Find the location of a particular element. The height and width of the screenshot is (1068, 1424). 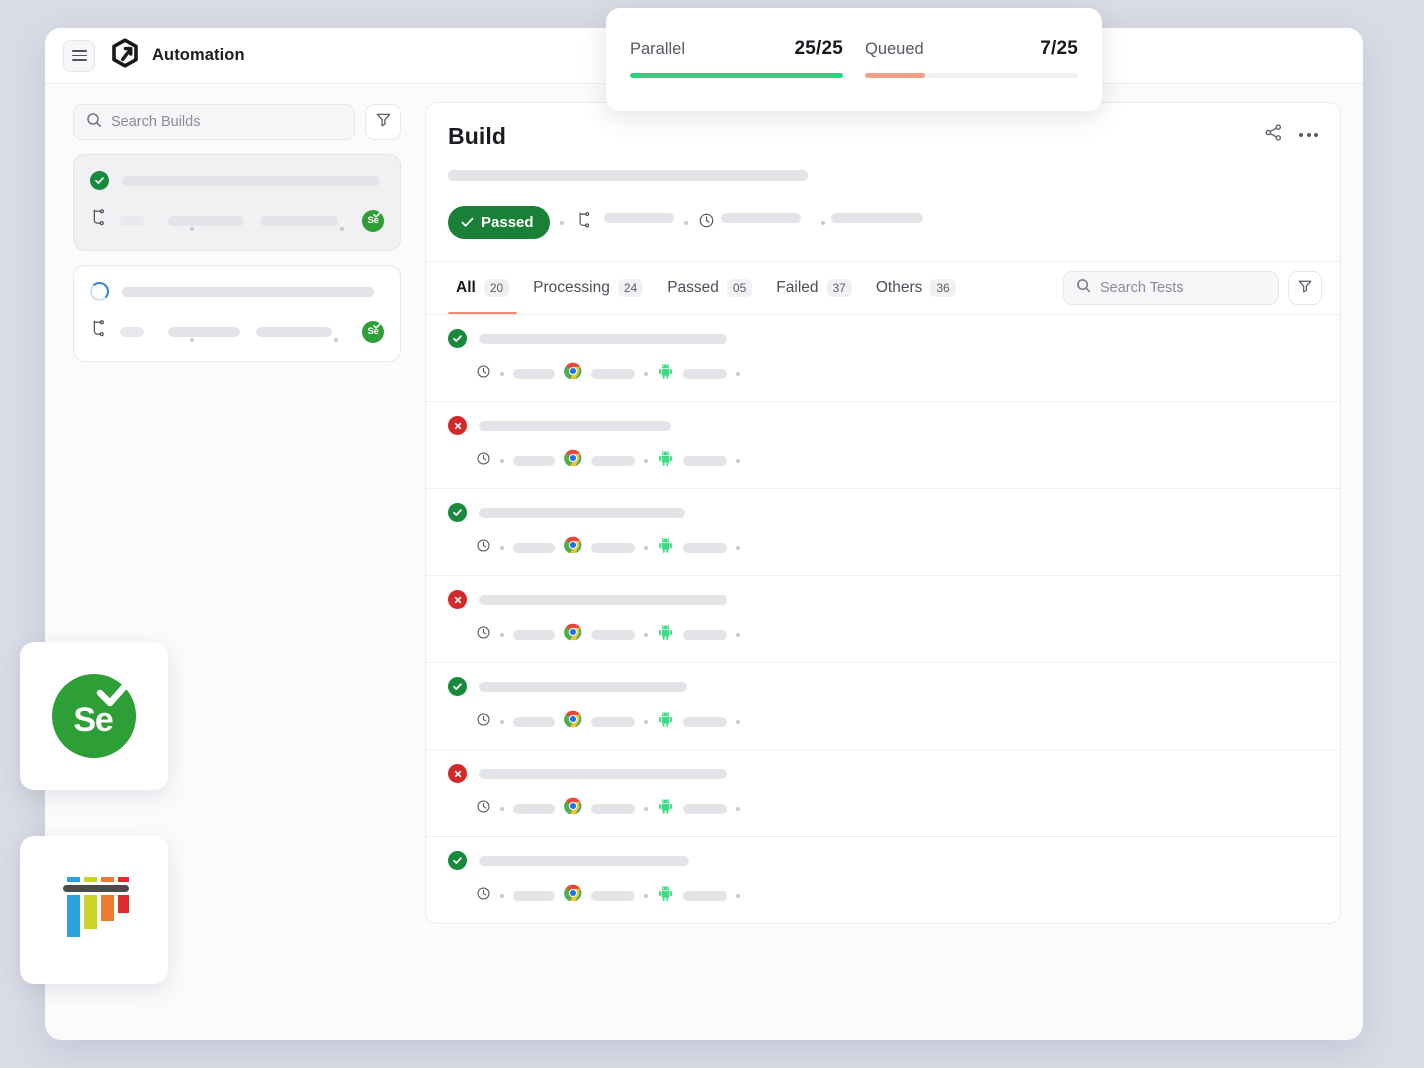

parallel-value: 25/25 is located at coordinates (818, 48).